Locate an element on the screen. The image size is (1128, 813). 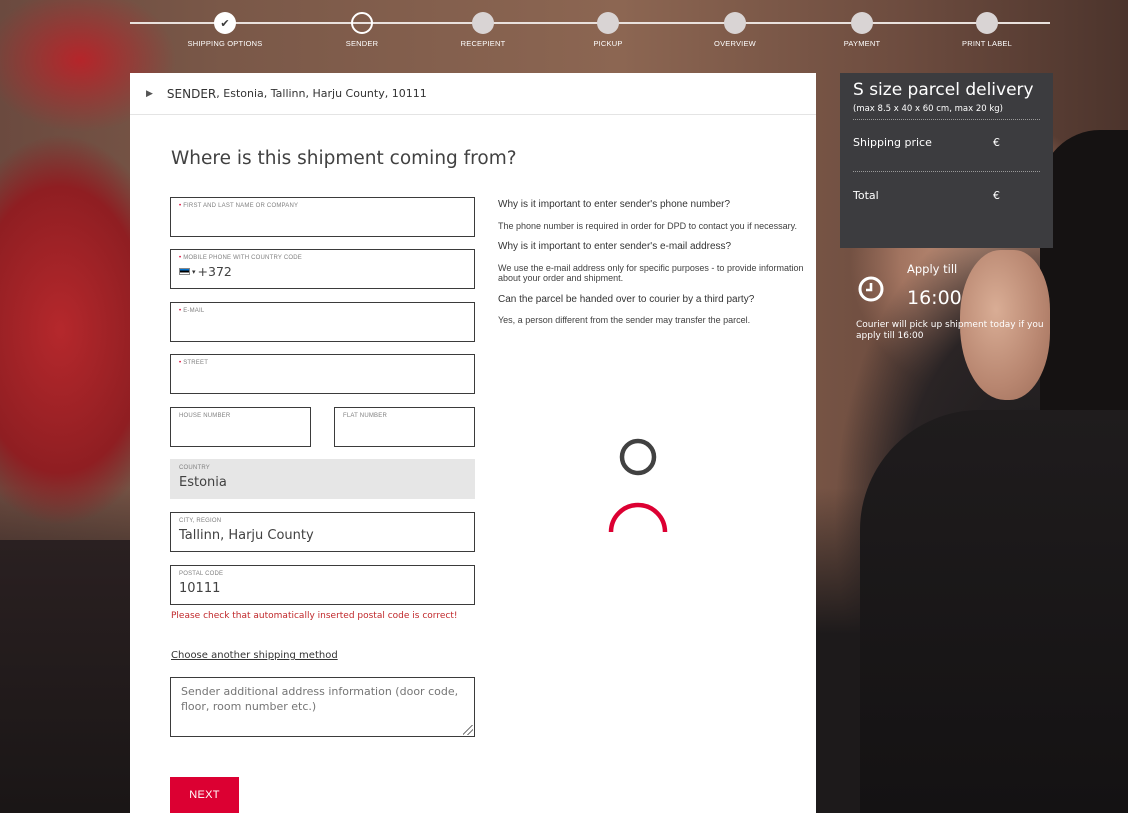
step-shipping-options: ✔ SHIPPING OPTIONS is located at coordinates (225, 30).